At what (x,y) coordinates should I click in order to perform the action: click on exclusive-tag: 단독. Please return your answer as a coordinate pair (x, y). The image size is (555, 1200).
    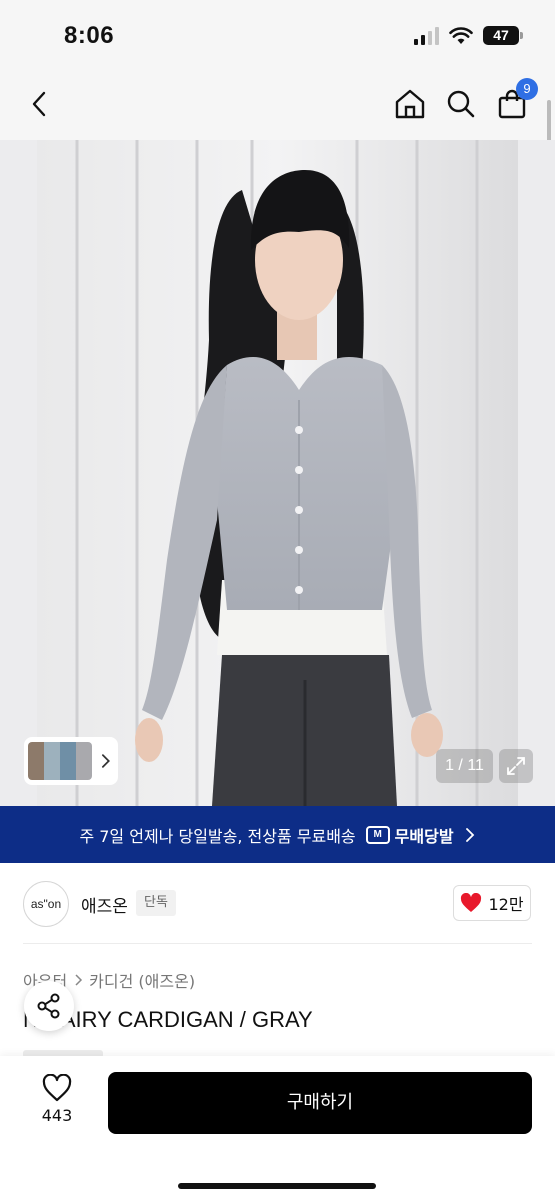
    Looking at the image, I should click on (156, 903).